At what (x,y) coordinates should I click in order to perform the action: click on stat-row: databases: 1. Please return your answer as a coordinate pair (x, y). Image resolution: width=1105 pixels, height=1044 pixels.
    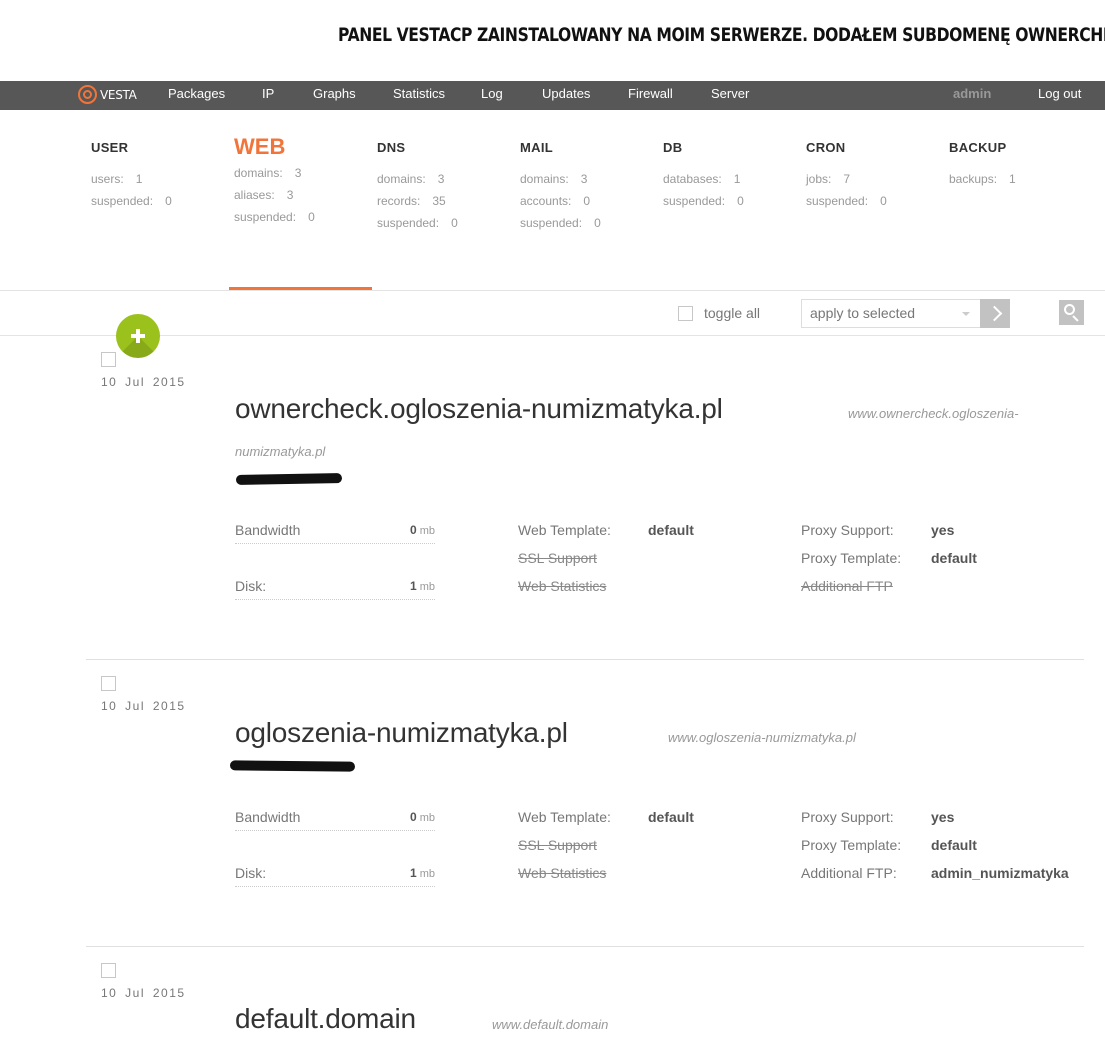
    Looking at the image, I should click on (702, 179).